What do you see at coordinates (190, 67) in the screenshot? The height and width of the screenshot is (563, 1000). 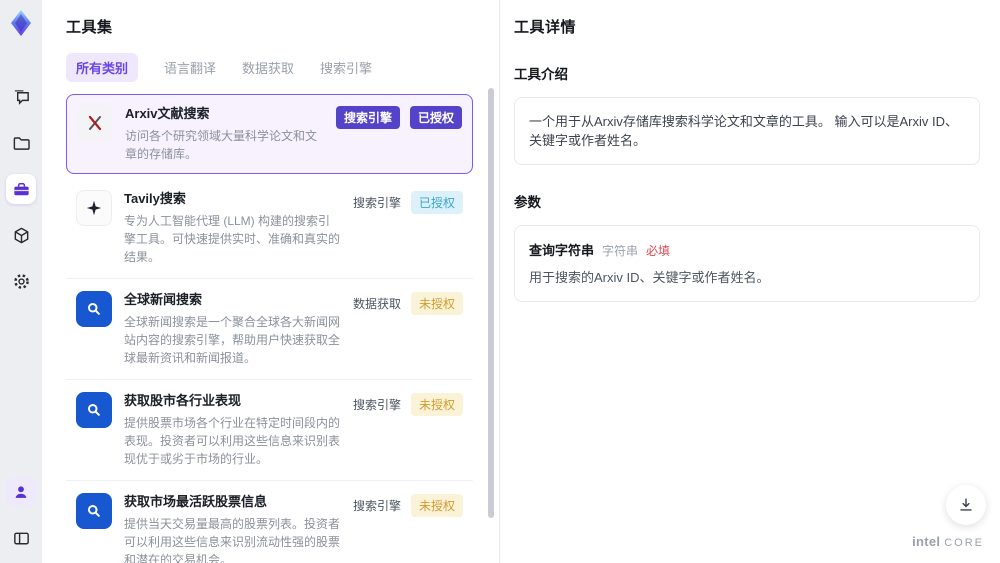 I see `tab-language-translation: 语言翻译` at bounding box center [190, 67].